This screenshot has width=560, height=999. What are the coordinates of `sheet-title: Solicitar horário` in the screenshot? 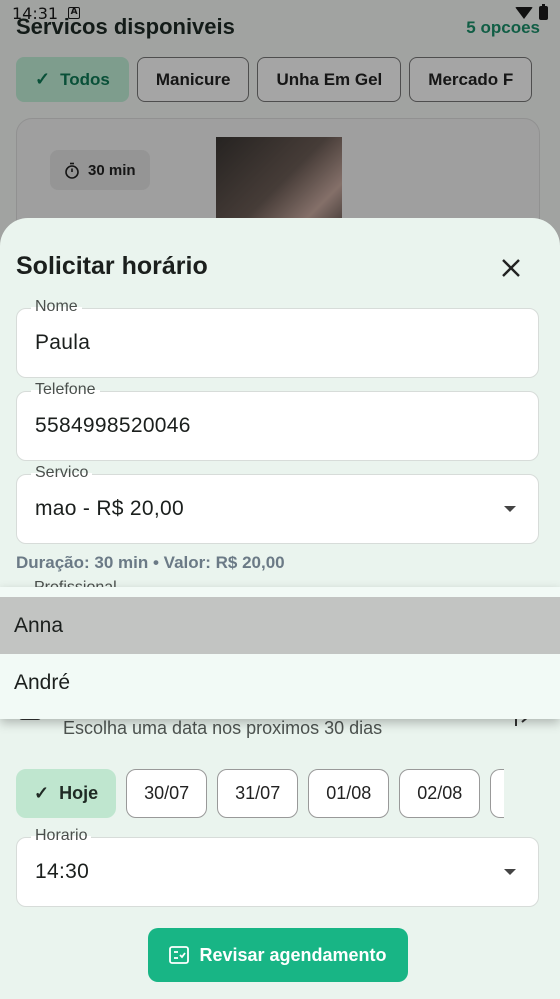 It's located at (112, 266).